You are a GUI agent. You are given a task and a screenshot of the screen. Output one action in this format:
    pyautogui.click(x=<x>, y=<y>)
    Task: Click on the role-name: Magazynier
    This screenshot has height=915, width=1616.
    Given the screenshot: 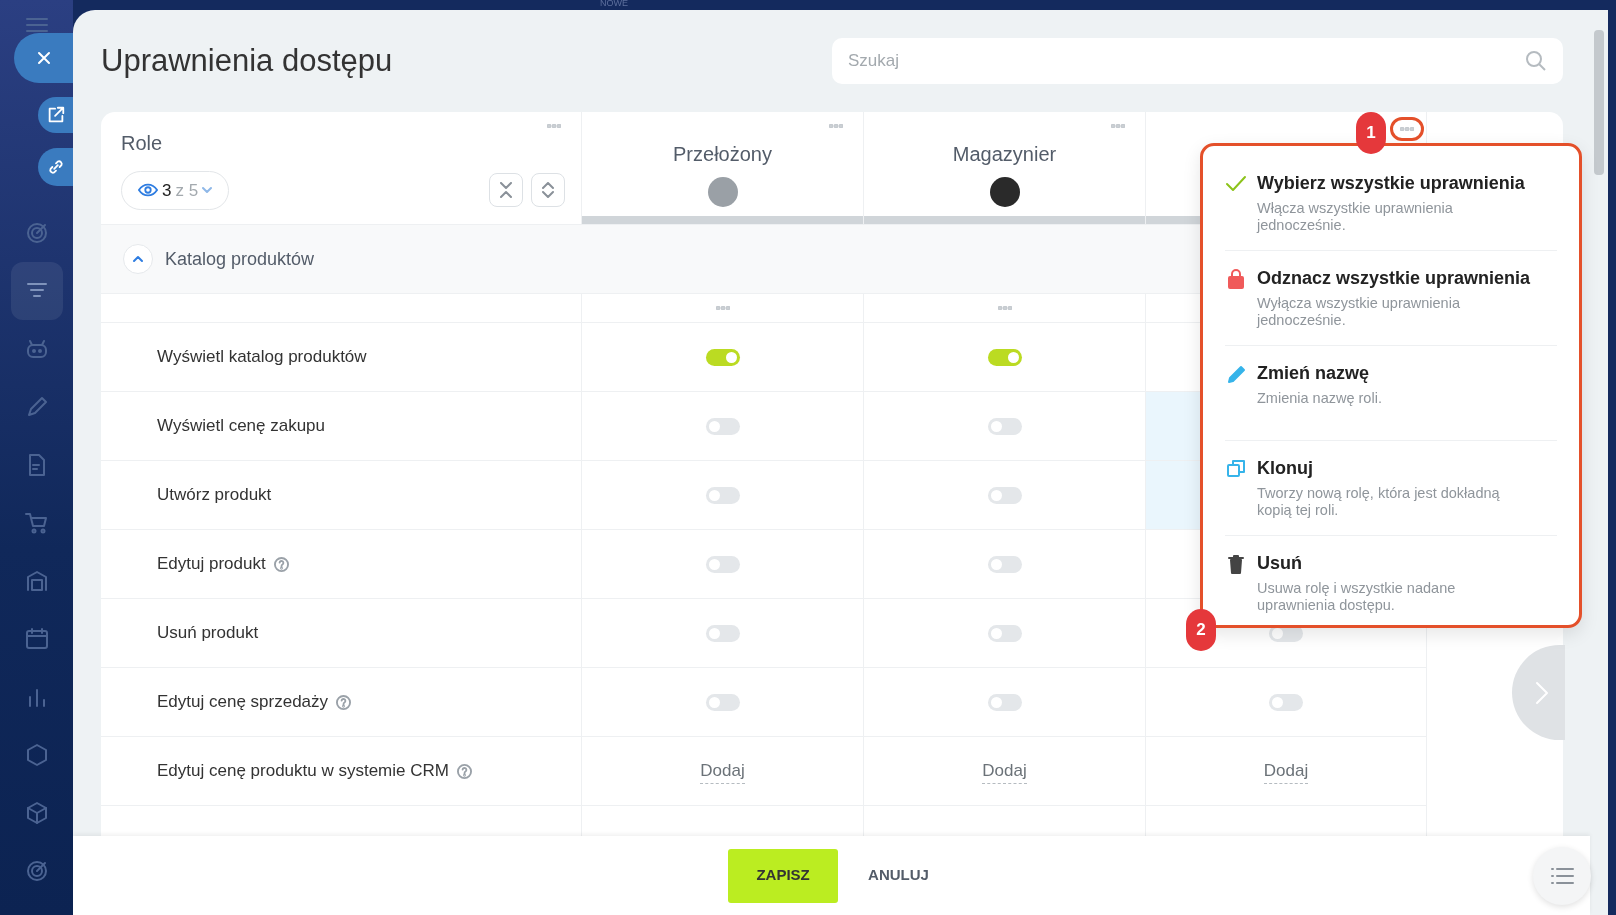 What is the action you would take?
    pyautogui.click(x=1004, y=154)
    